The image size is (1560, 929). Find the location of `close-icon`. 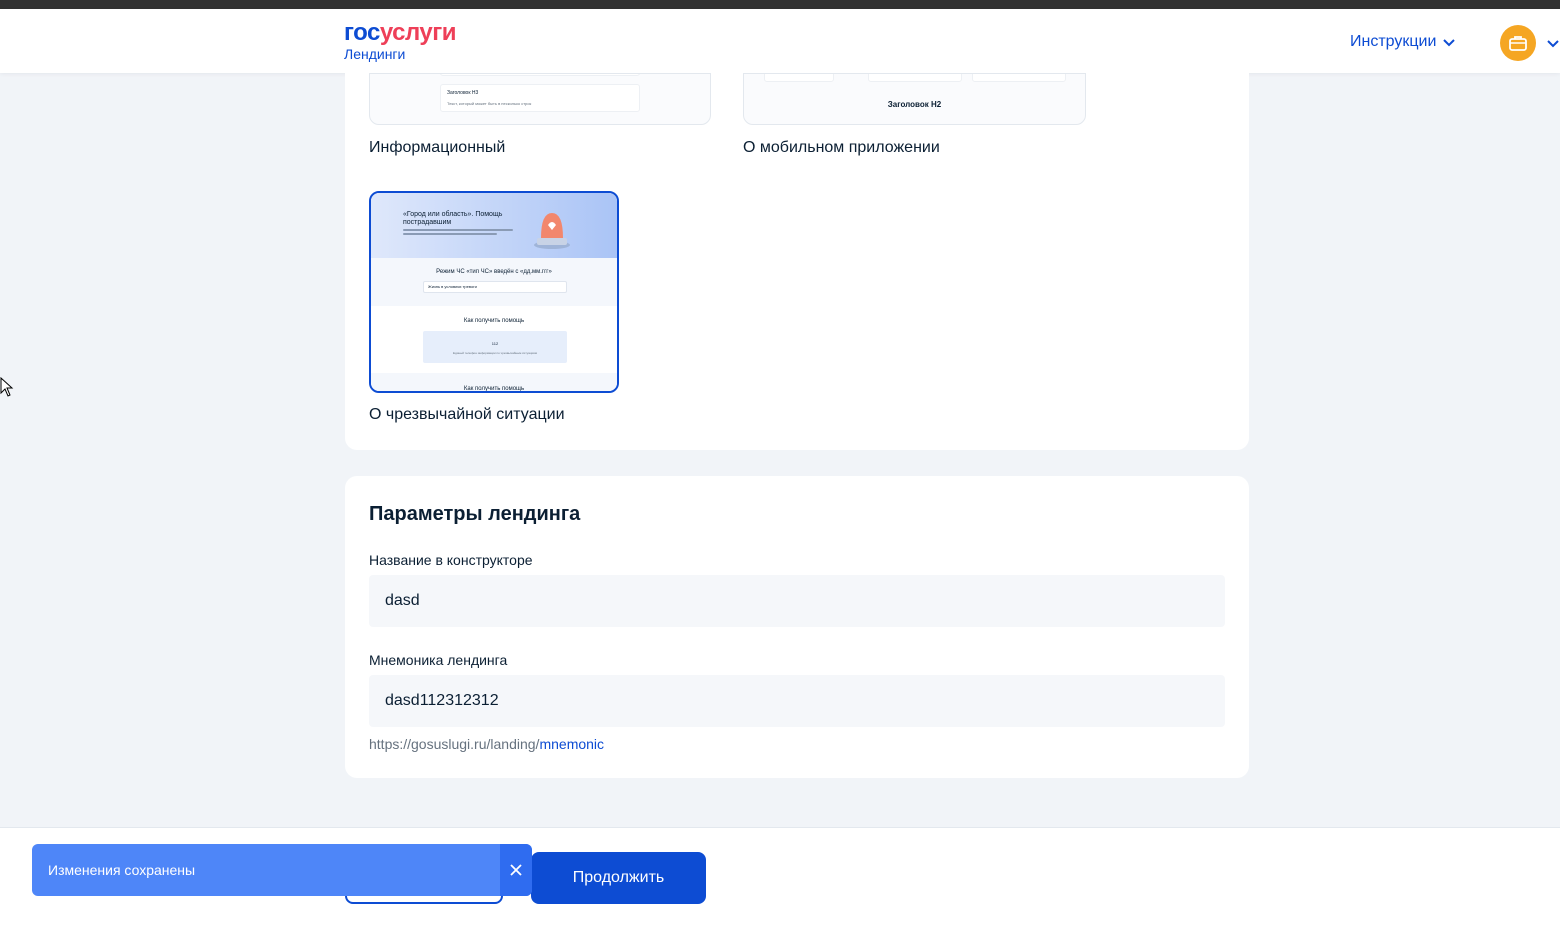

close-icon is located at coordinates (516, 870).